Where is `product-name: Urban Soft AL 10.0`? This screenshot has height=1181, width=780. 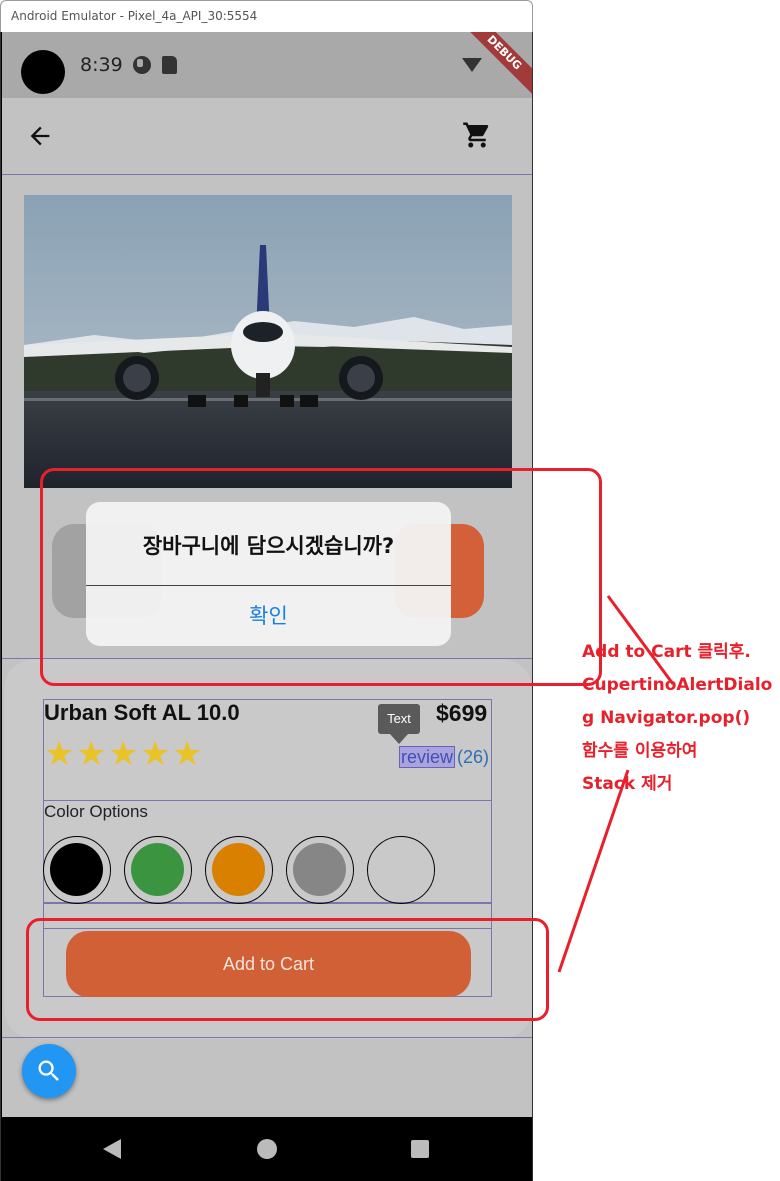 product-name: Urban Soft AL 10.0 is located at coordinates (142, 712).